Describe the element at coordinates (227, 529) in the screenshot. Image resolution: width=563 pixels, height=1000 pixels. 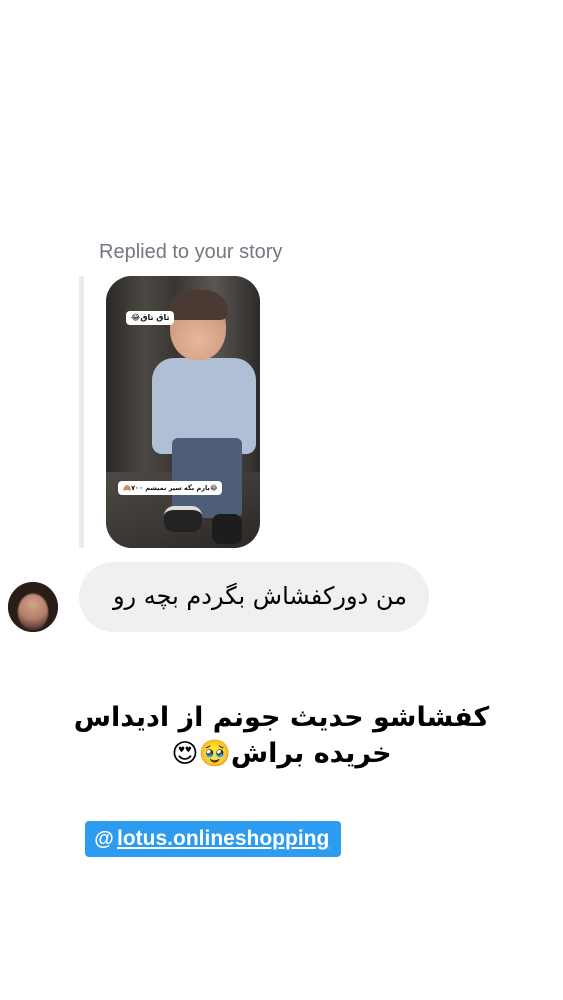
I see `sneaker-right` at that location.